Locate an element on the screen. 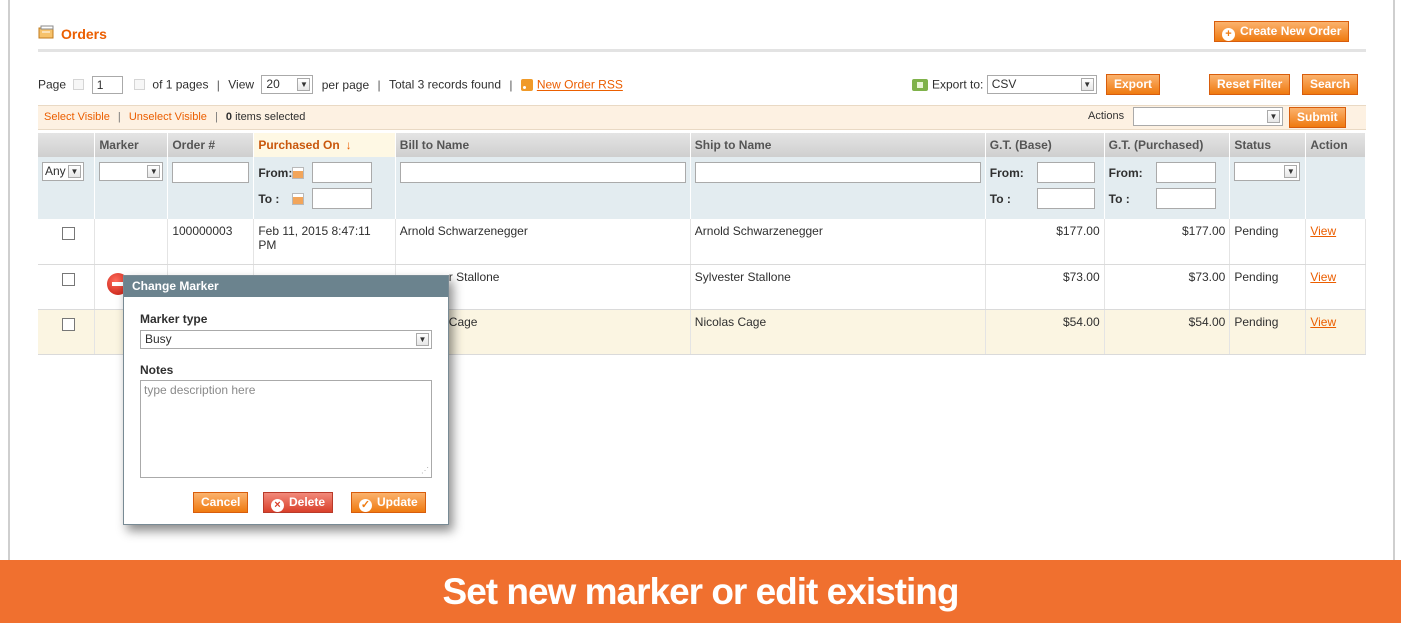 This screenshot has width=1401, height=623. delete-label: Delete is located at coordinates (307, 502).